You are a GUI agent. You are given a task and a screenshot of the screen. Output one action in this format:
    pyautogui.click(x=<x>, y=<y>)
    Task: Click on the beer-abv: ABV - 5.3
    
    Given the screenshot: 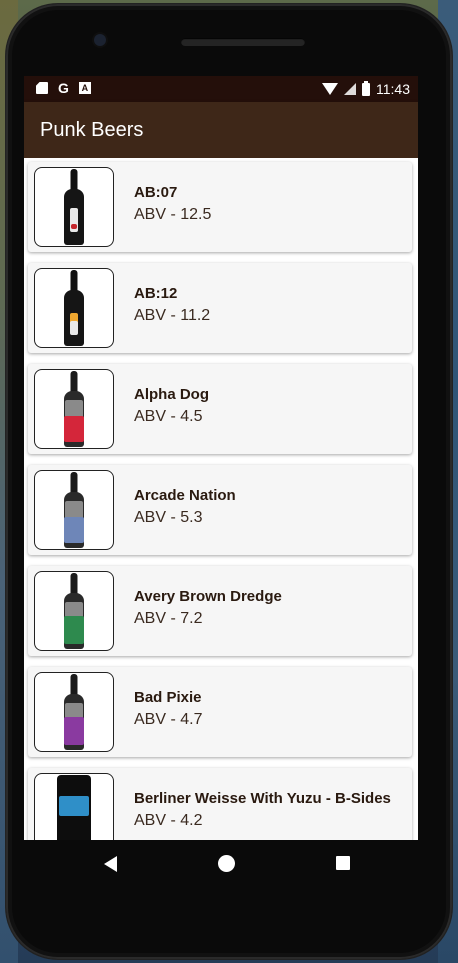 What is the action you would take?
    pyautogui.click(x=168, y=517)
    